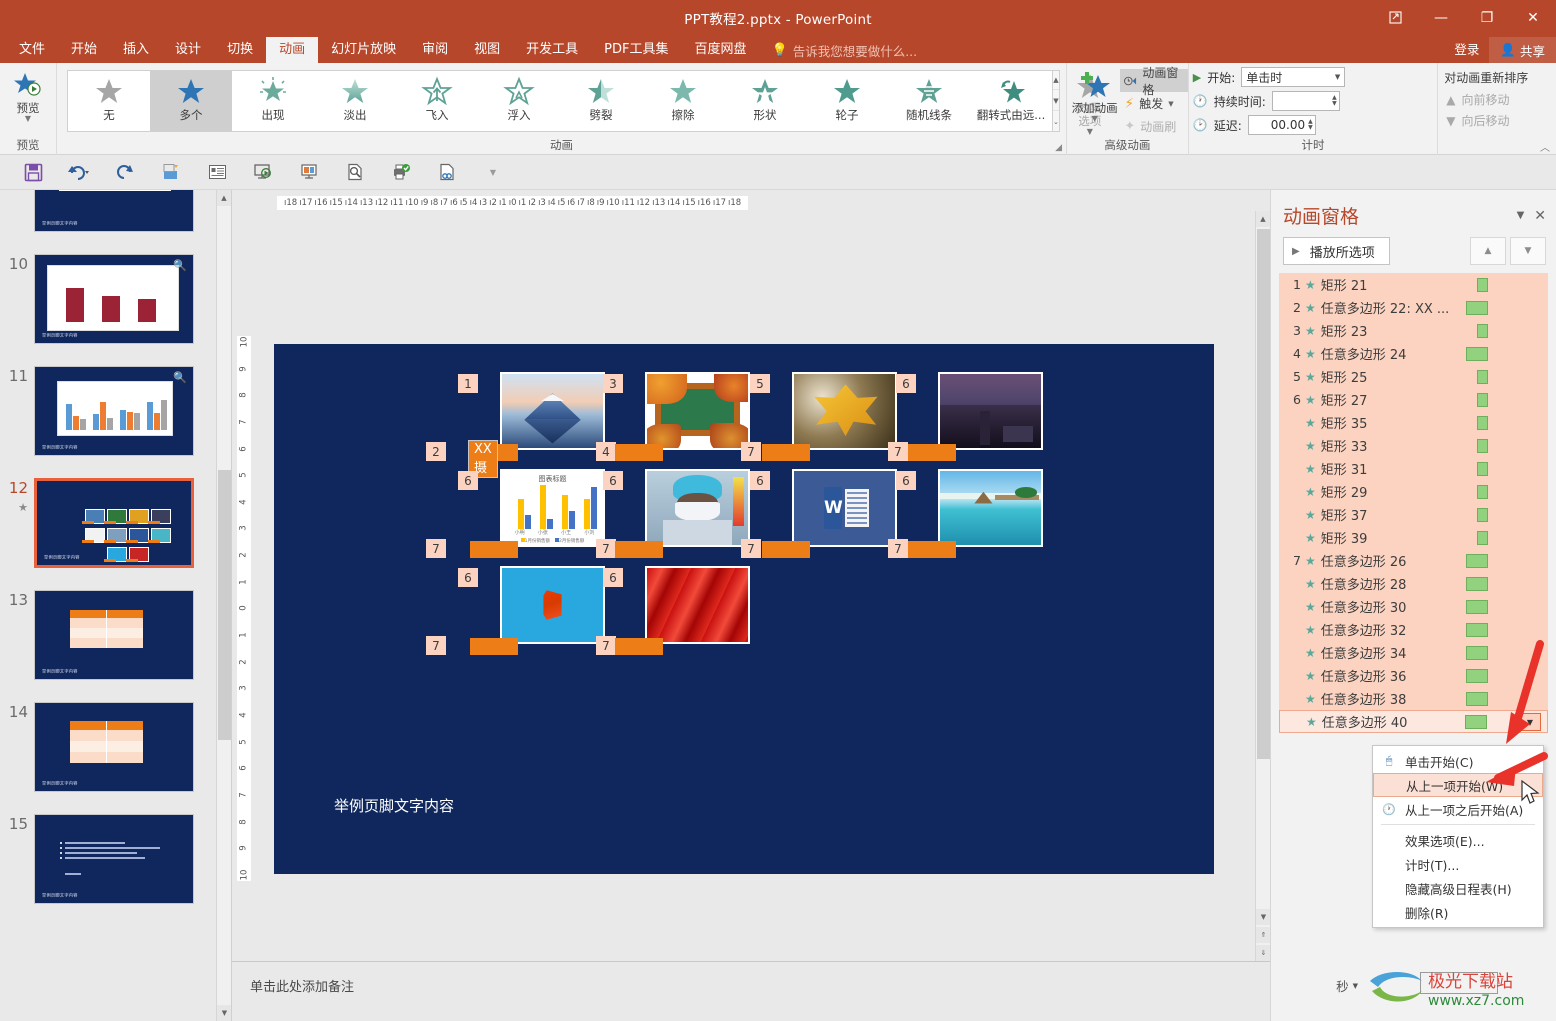 The width and height of the screenshot is (1556, 1021). I want to click on picture-yellow-leaf, so click(844, 411).